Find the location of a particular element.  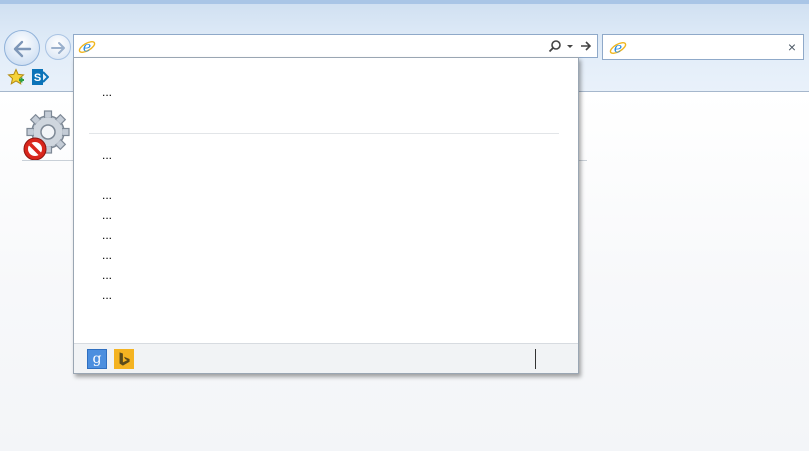

chevron-down-icon is located at coordinates (570, 46).